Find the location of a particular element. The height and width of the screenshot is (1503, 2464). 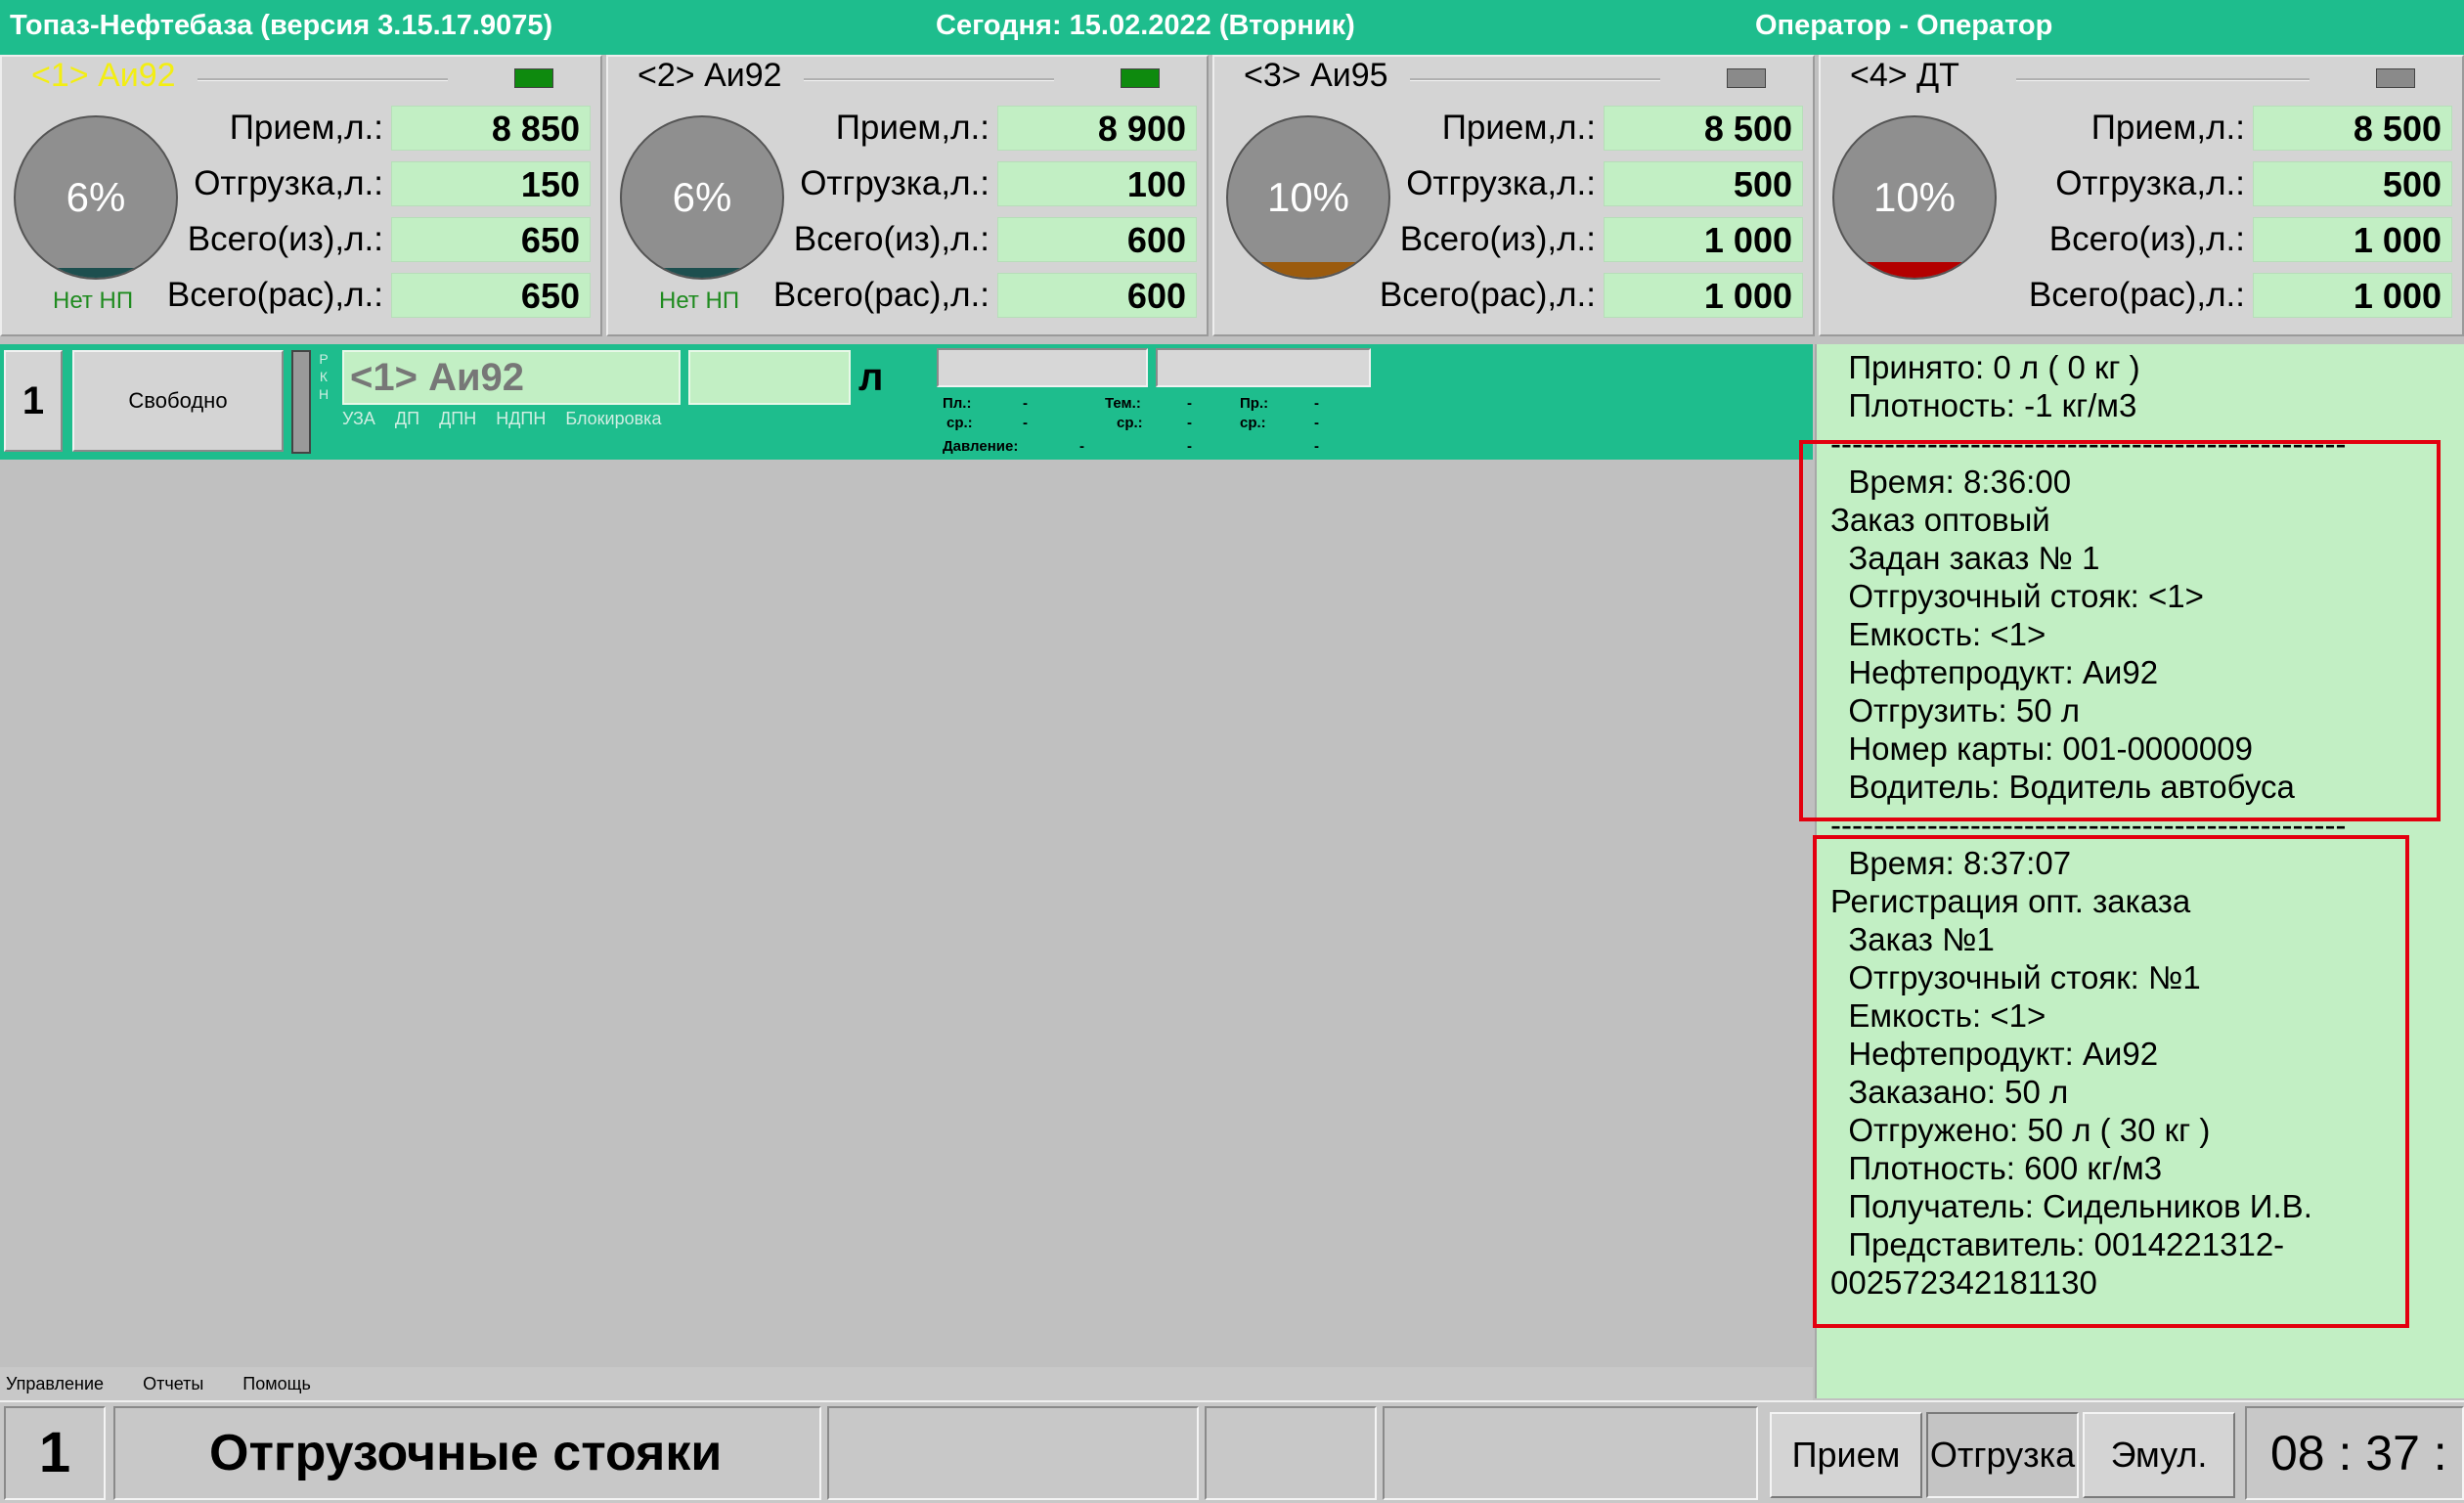

current-operator: Оператор - Оператор is located at coordinates (1904, 25).